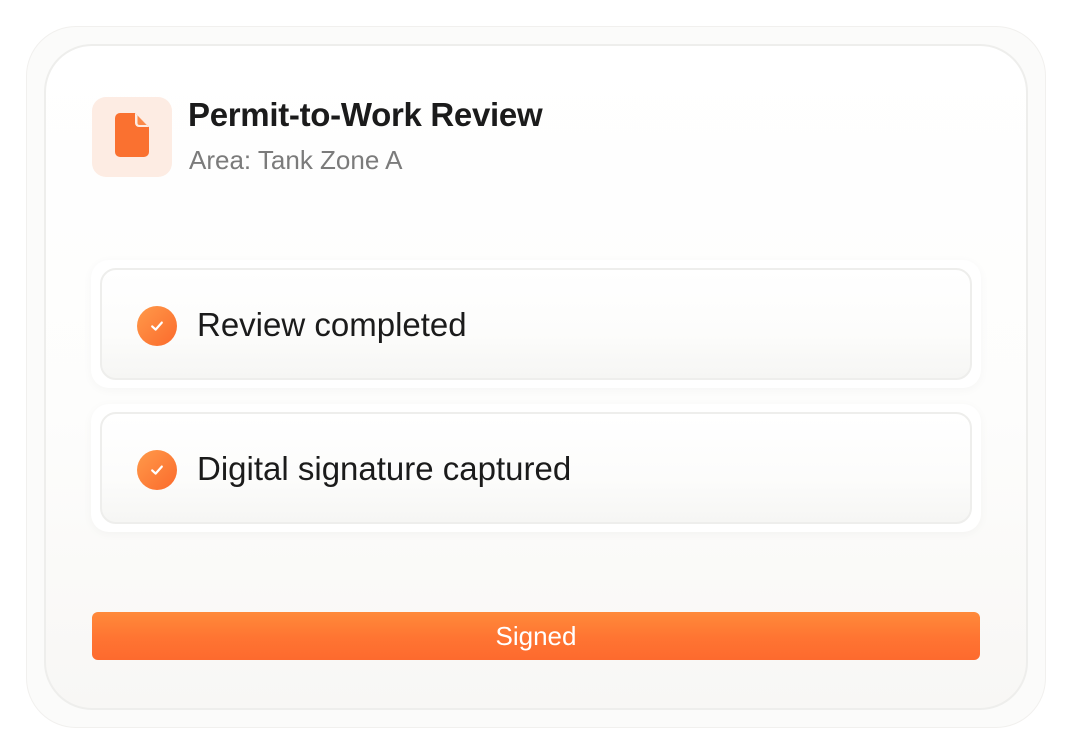 The image size is (1072, 754). I want to click on checklist-item-label: Review completed, so click(332, 324).